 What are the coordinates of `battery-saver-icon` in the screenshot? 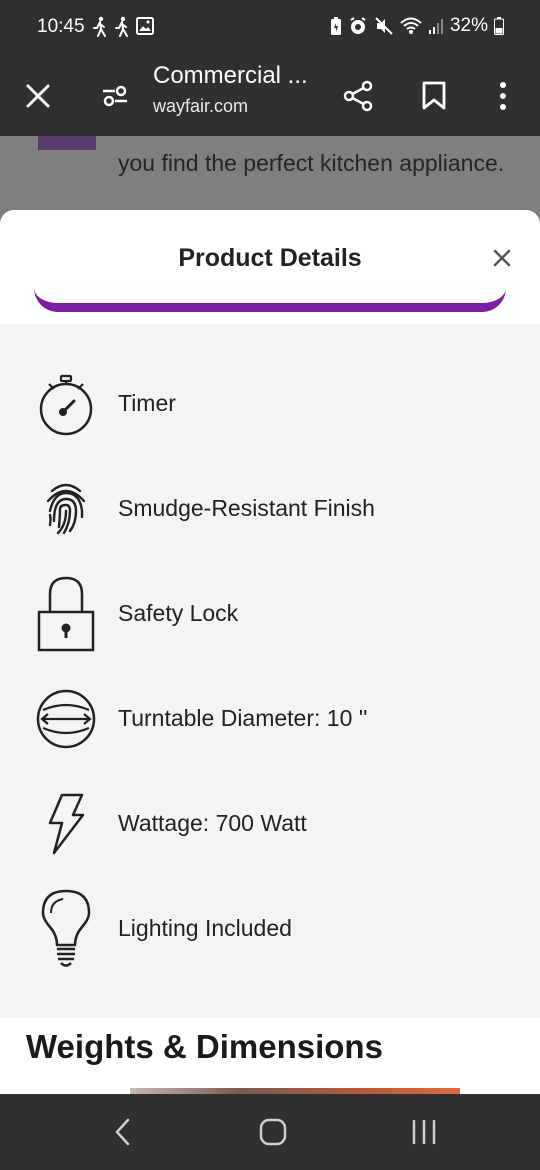 It's located at (335, 26).